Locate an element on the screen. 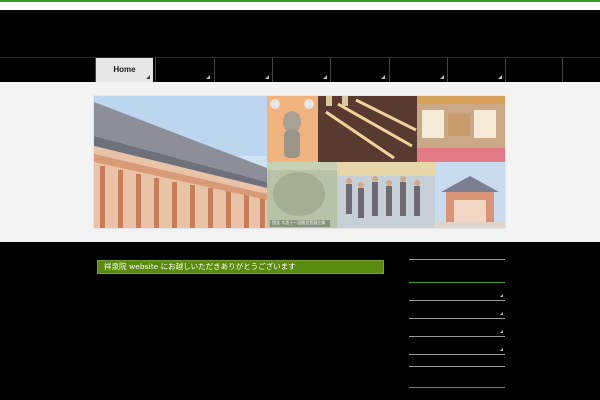 This screenshot has height=400, width=600. sidebar-divider is located at coordinates (457, 259).